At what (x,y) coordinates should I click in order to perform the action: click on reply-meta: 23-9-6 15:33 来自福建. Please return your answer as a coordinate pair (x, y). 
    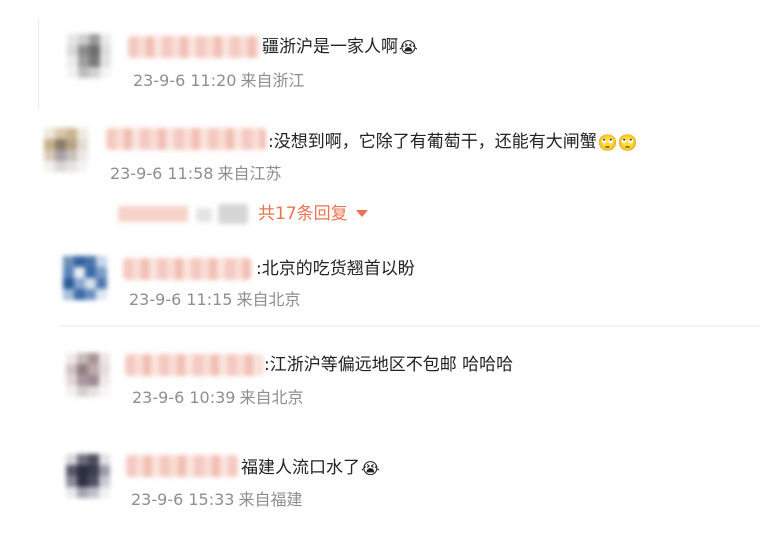
    Looking at the image, I should click on (216, 500).